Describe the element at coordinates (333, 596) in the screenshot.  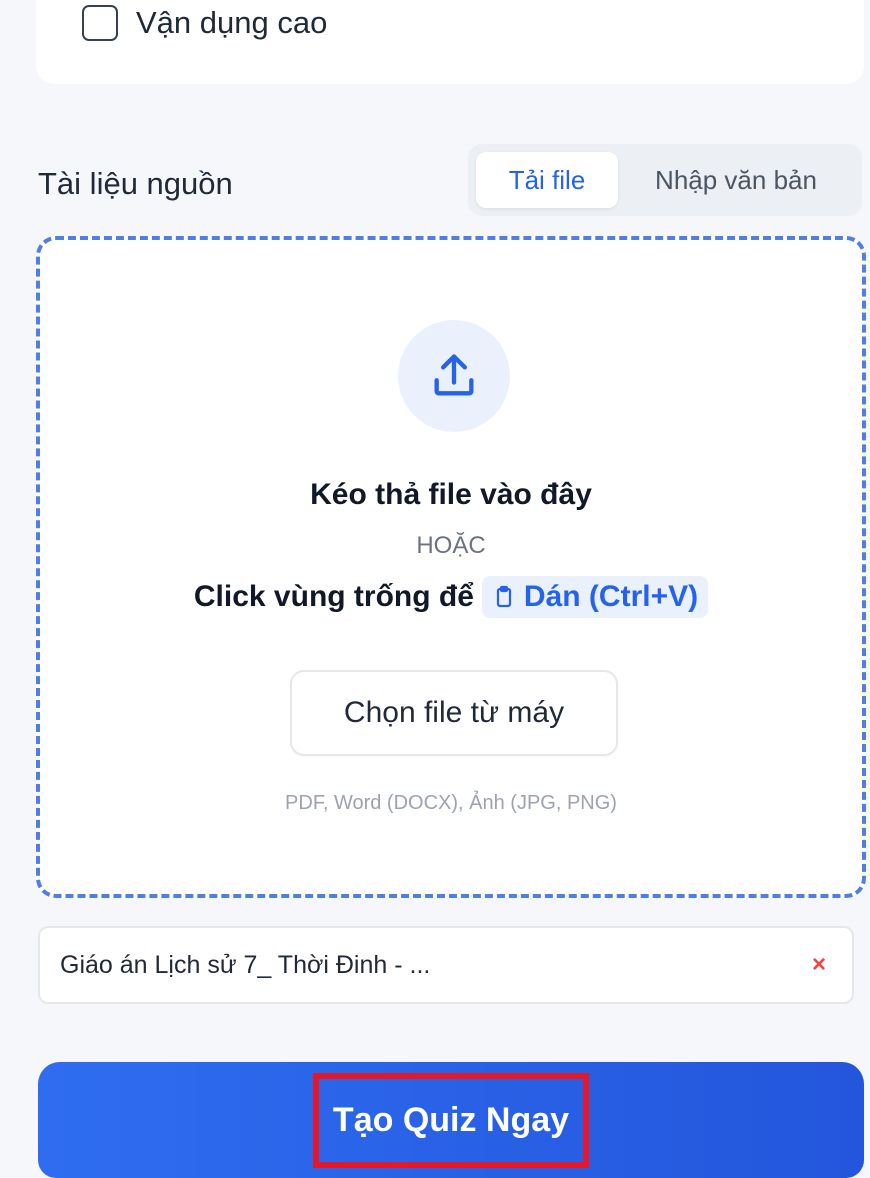
I see `paste-instruction: Click vùng trống để` at that location.